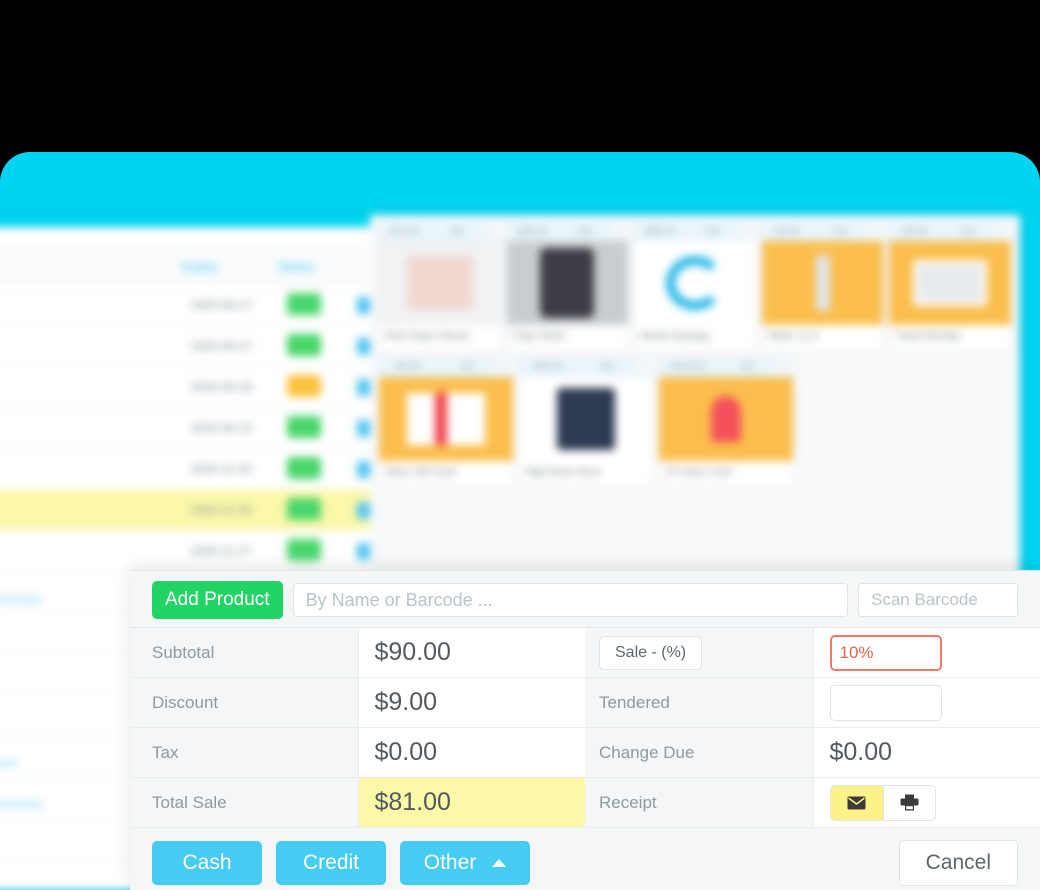  I want to click on product-price: $3.00, so click(915, 231).